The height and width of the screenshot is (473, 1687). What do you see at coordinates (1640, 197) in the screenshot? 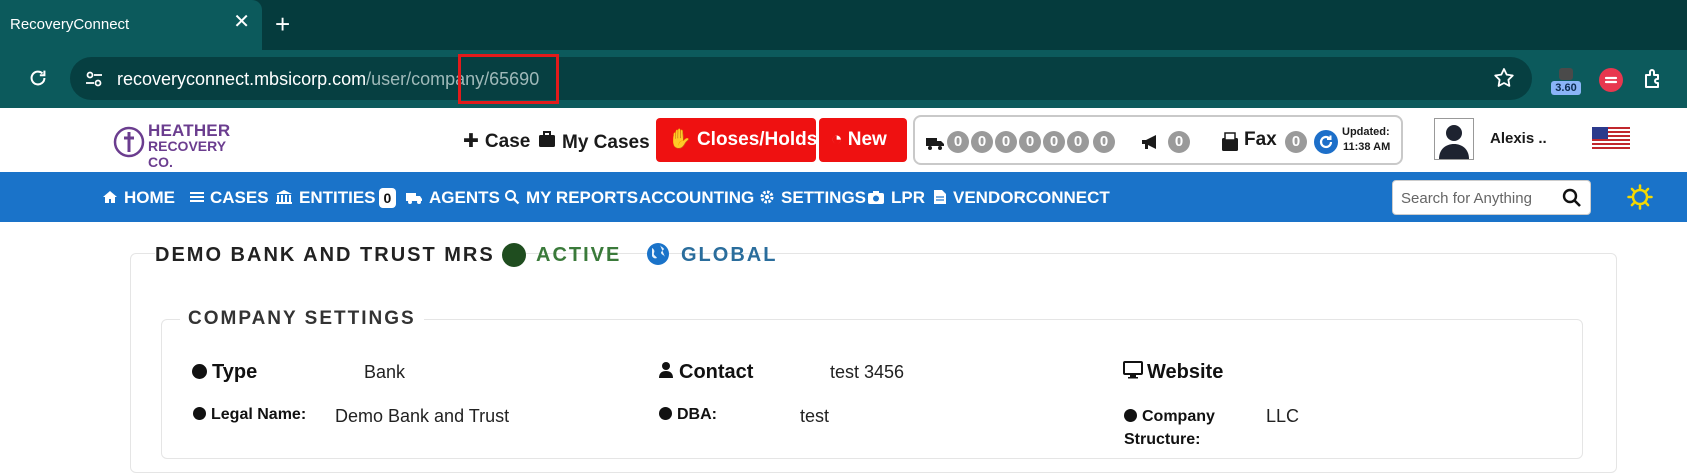
I see `theme-sun-icon` at bounding box center [1640, 197].